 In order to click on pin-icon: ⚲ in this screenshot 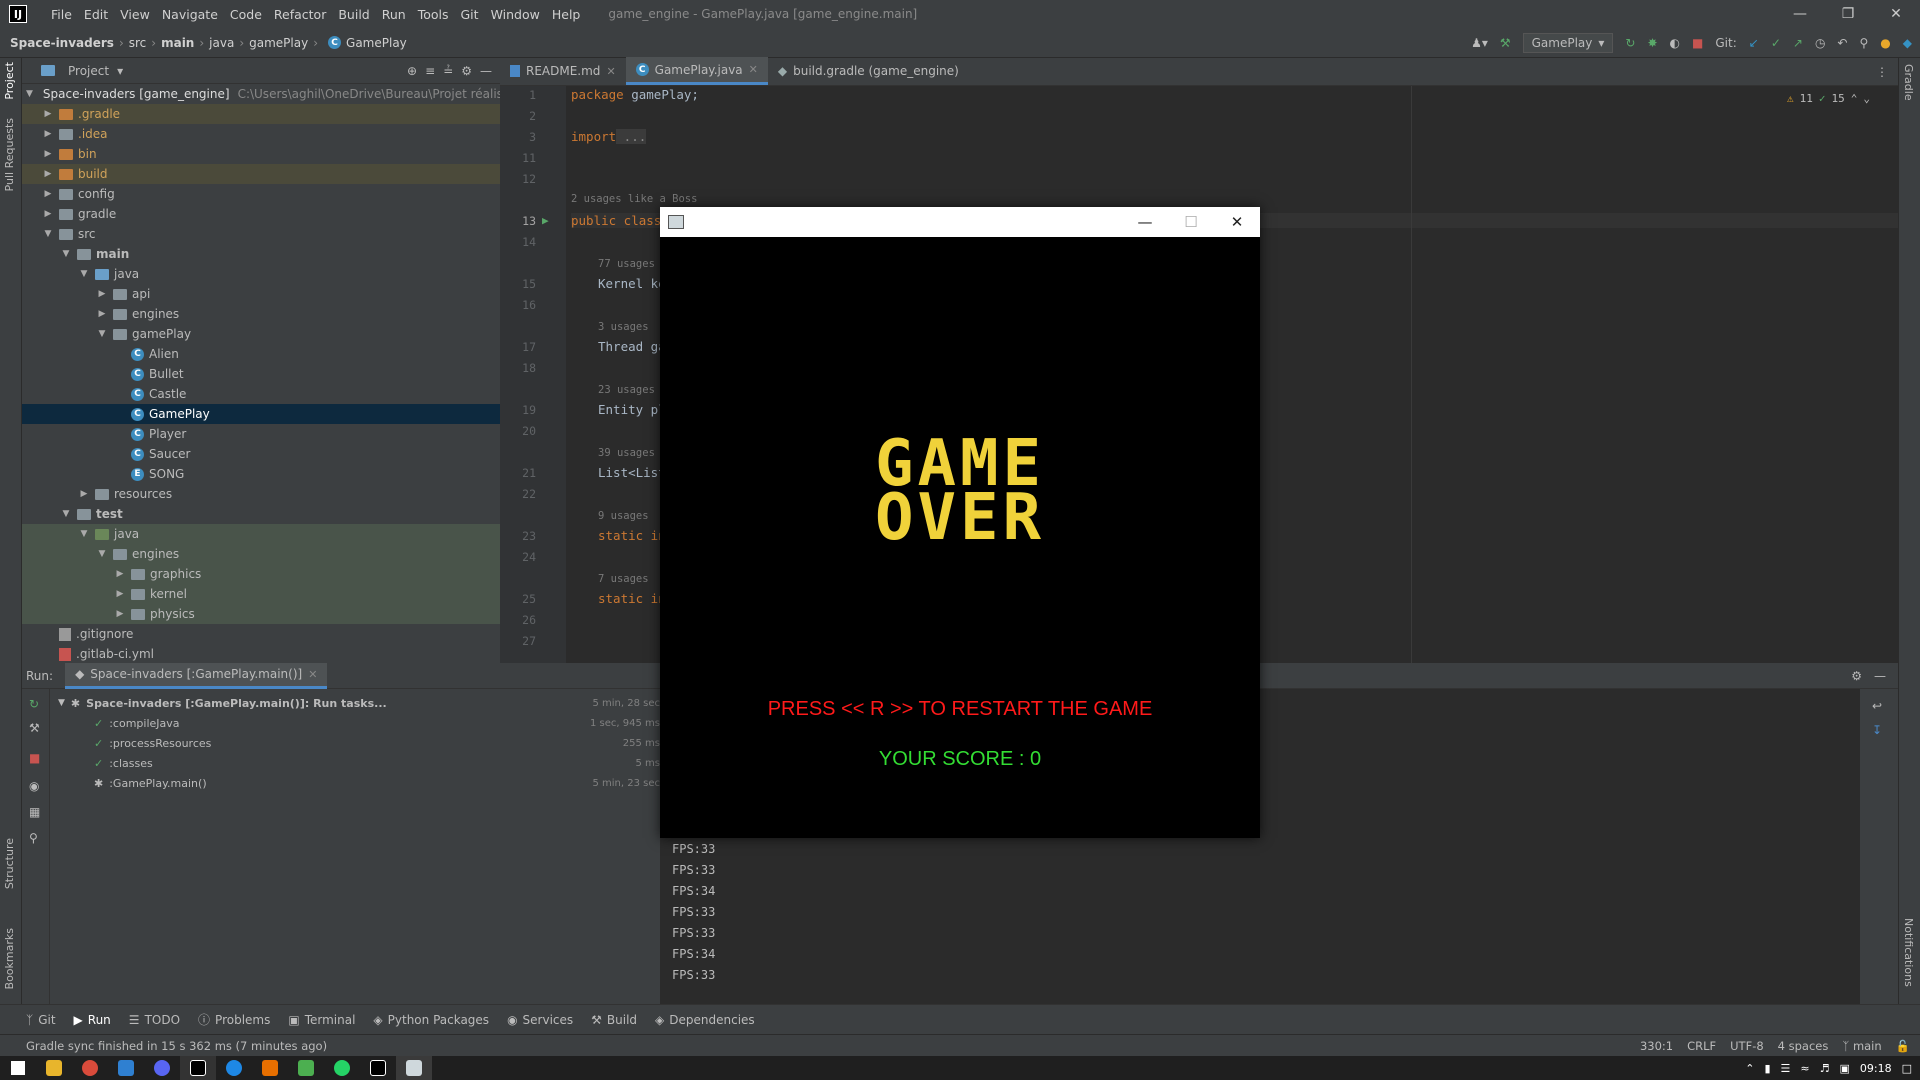, I will do `click(33, 838)`.